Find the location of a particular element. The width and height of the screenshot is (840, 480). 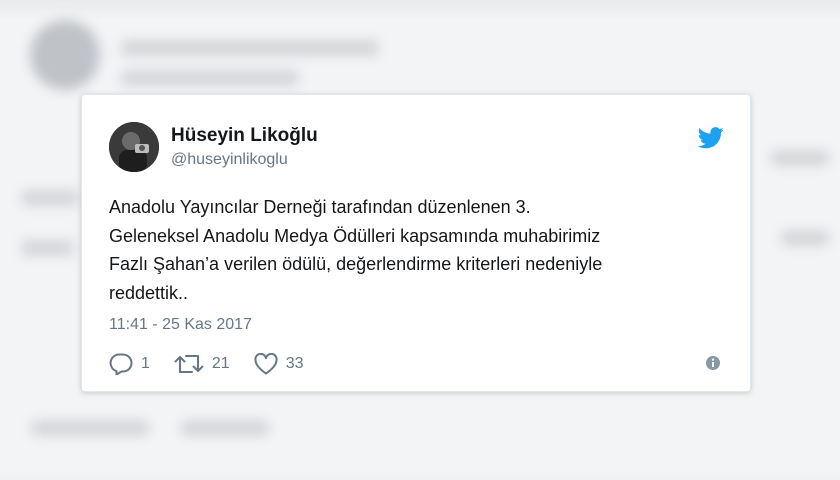

retweet-count: 21 is located at coordinates (220, 363).